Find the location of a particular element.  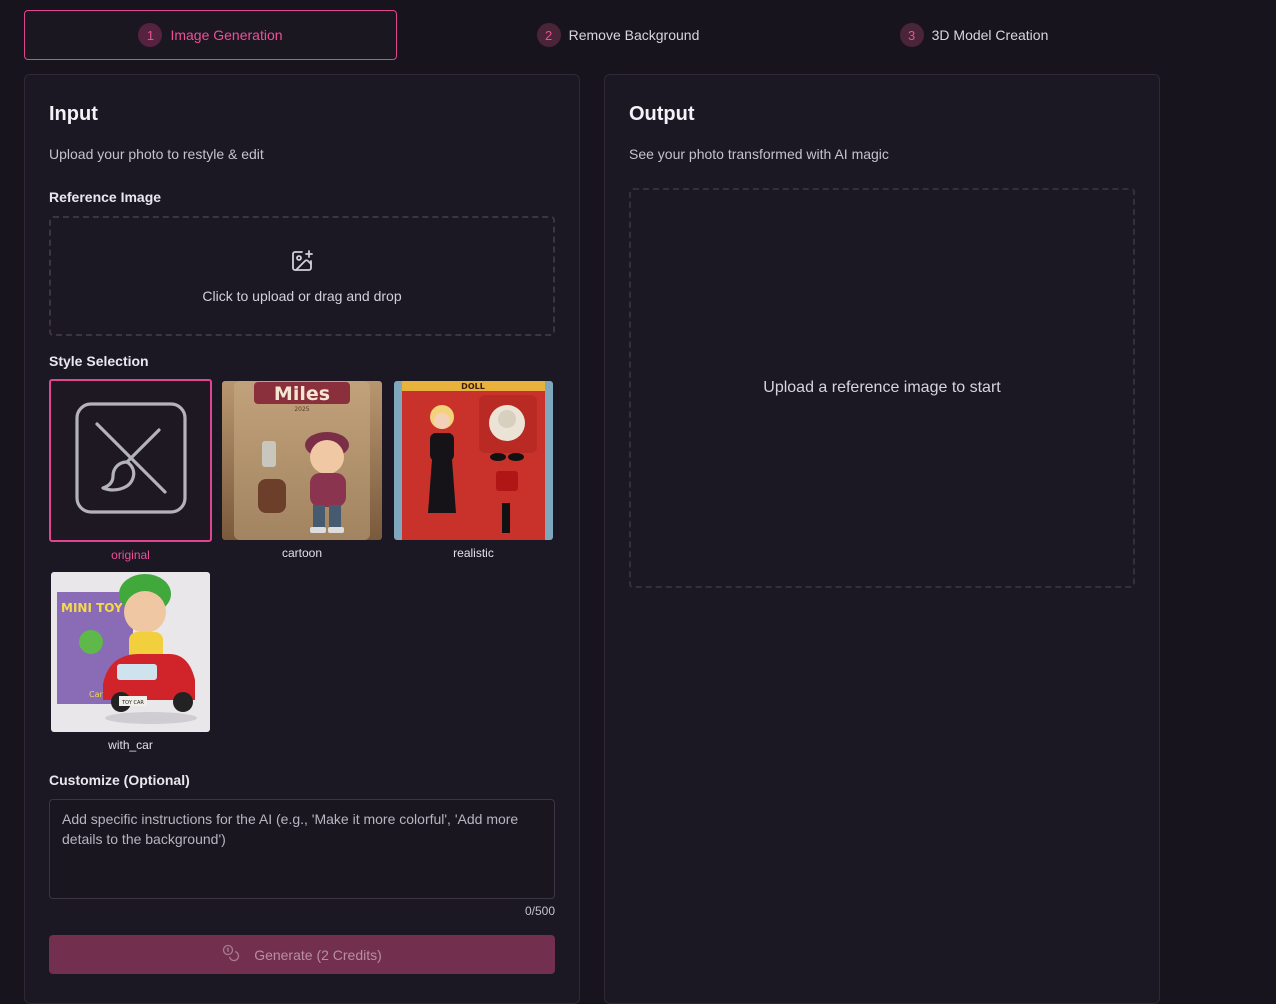

style-option-original: original is located at coordinates (130, 470).